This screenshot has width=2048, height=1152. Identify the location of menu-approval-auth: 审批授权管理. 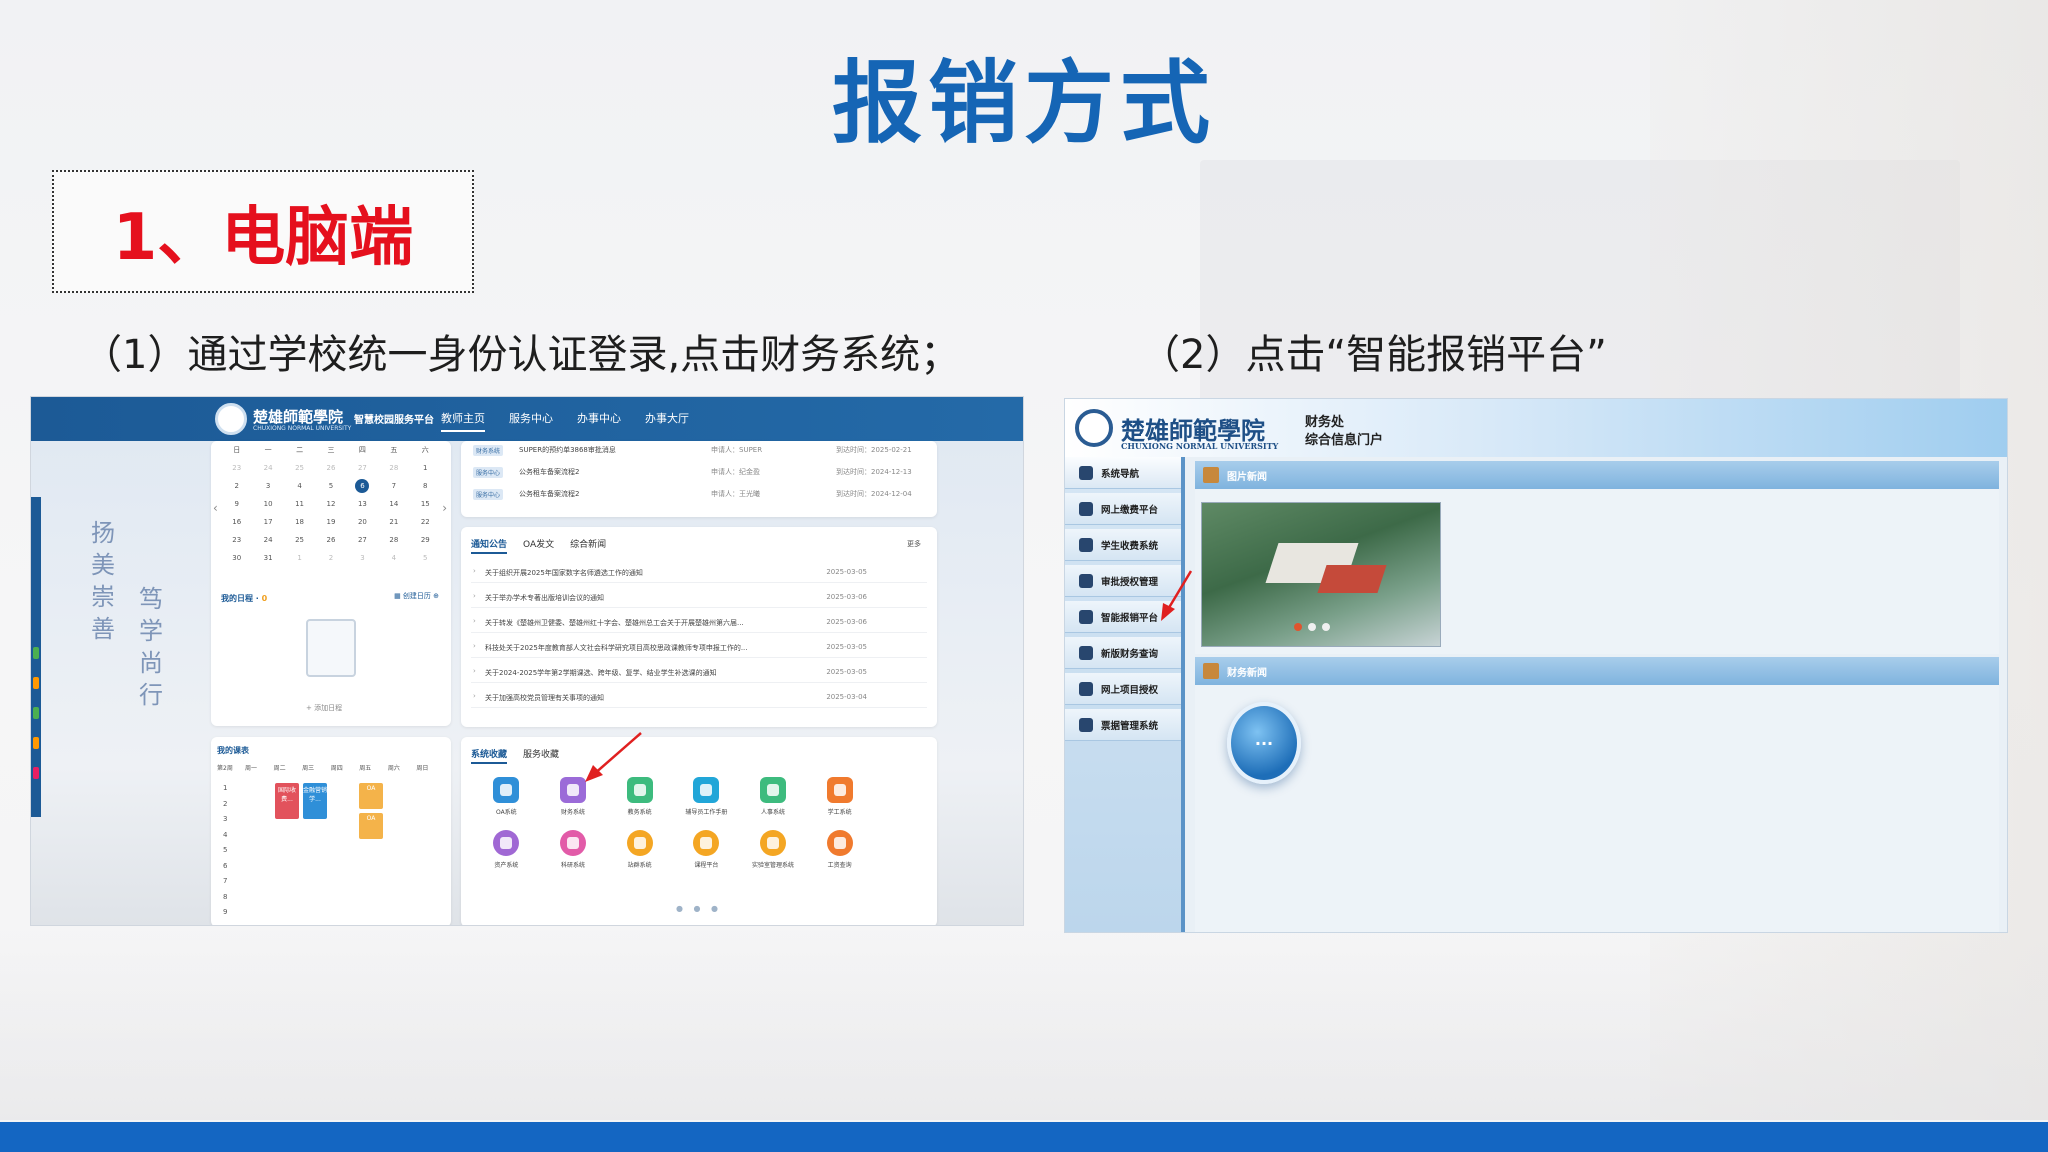
(1123, 581).